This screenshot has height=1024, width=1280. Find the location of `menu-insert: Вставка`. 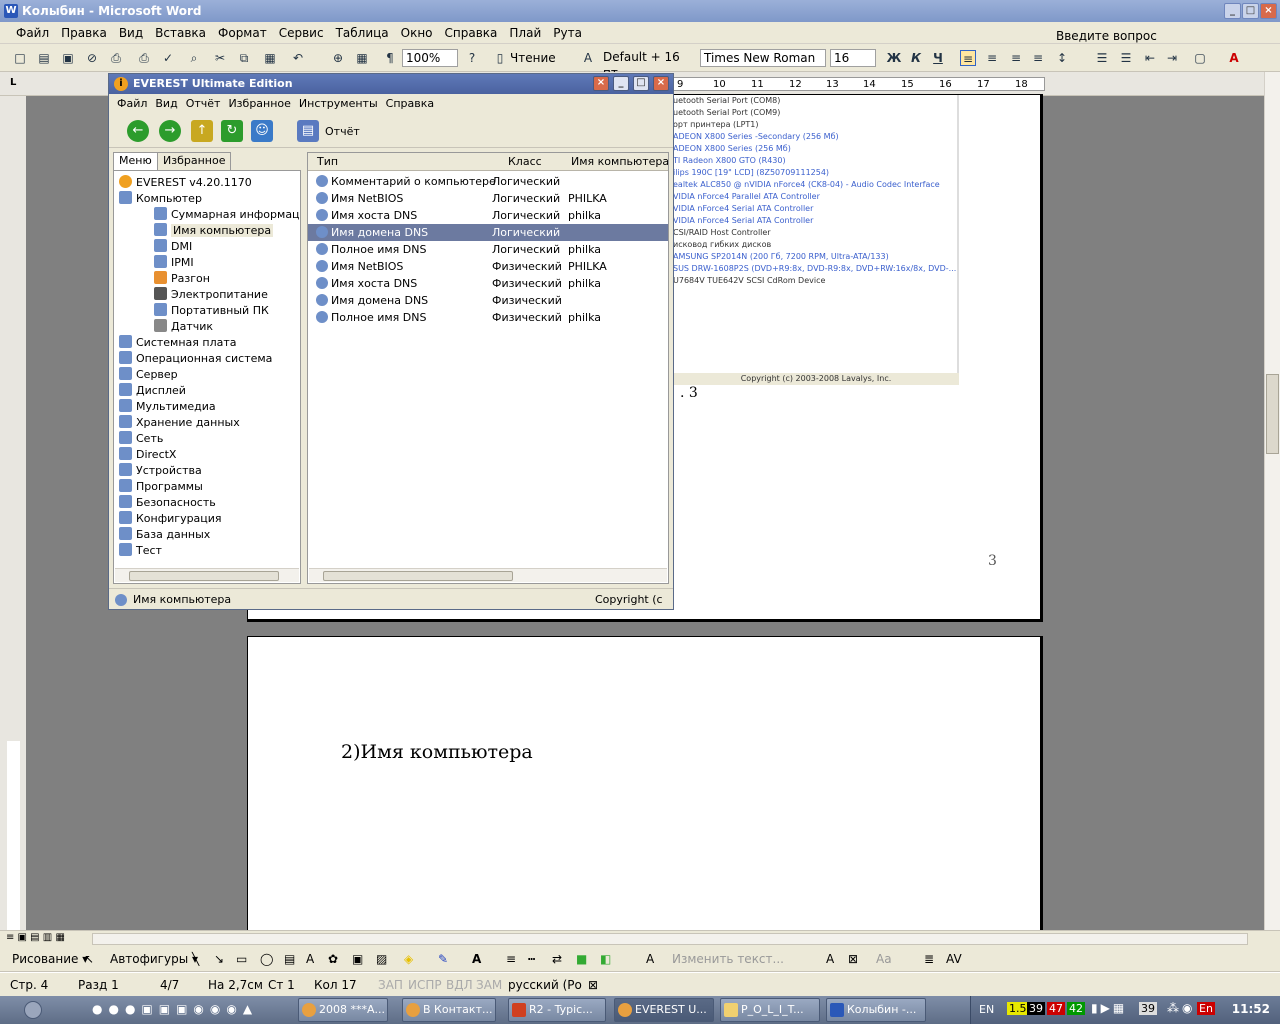

menu-insert: Вставка is located at coordinates (180, 33).